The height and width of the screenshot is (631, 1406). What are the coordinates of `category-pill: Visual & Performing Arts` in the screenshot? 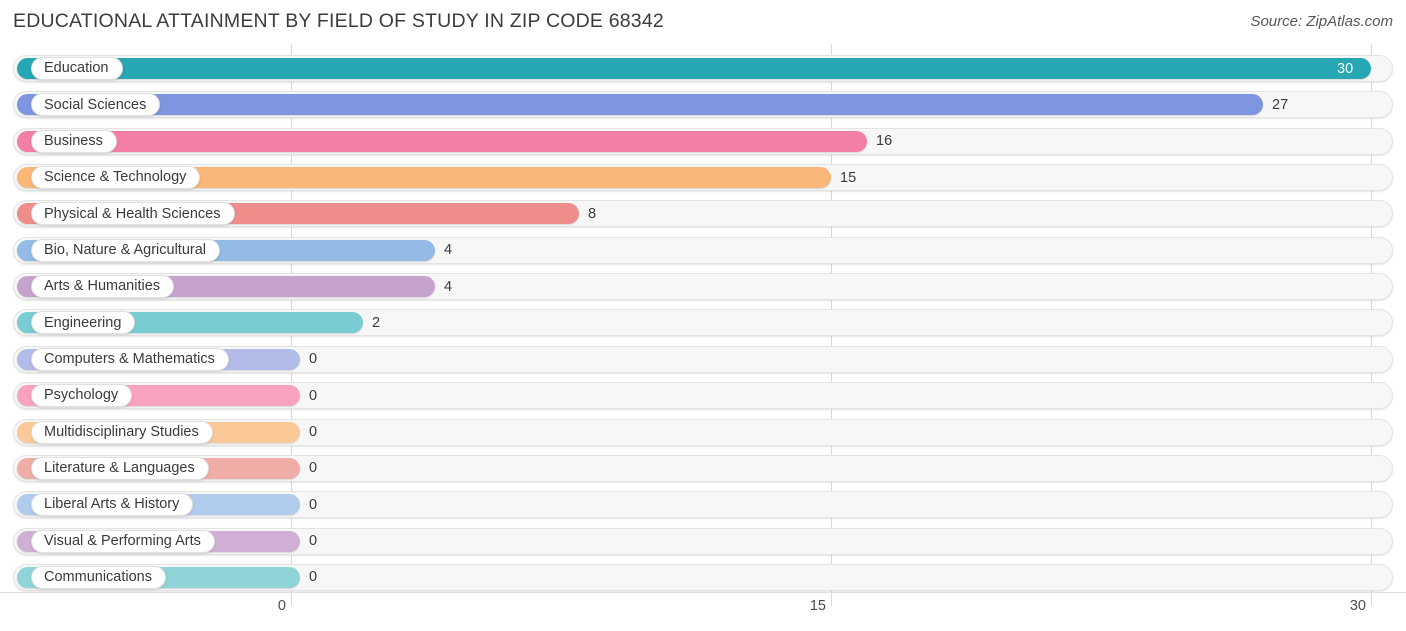 It's located at (123, 541).